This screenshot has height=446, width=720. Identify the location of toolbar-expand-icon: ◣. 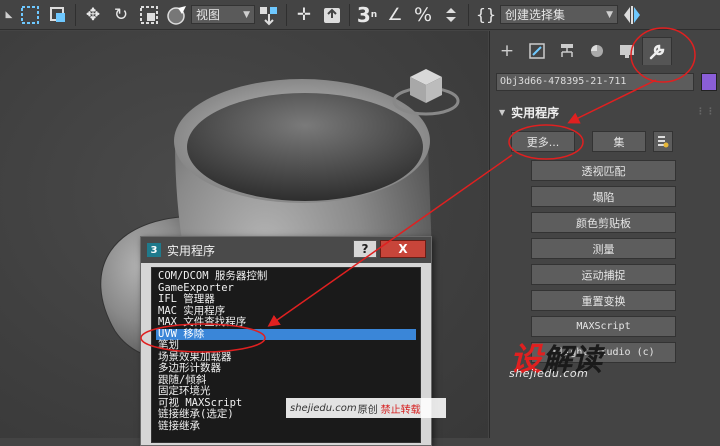
(9, 15).